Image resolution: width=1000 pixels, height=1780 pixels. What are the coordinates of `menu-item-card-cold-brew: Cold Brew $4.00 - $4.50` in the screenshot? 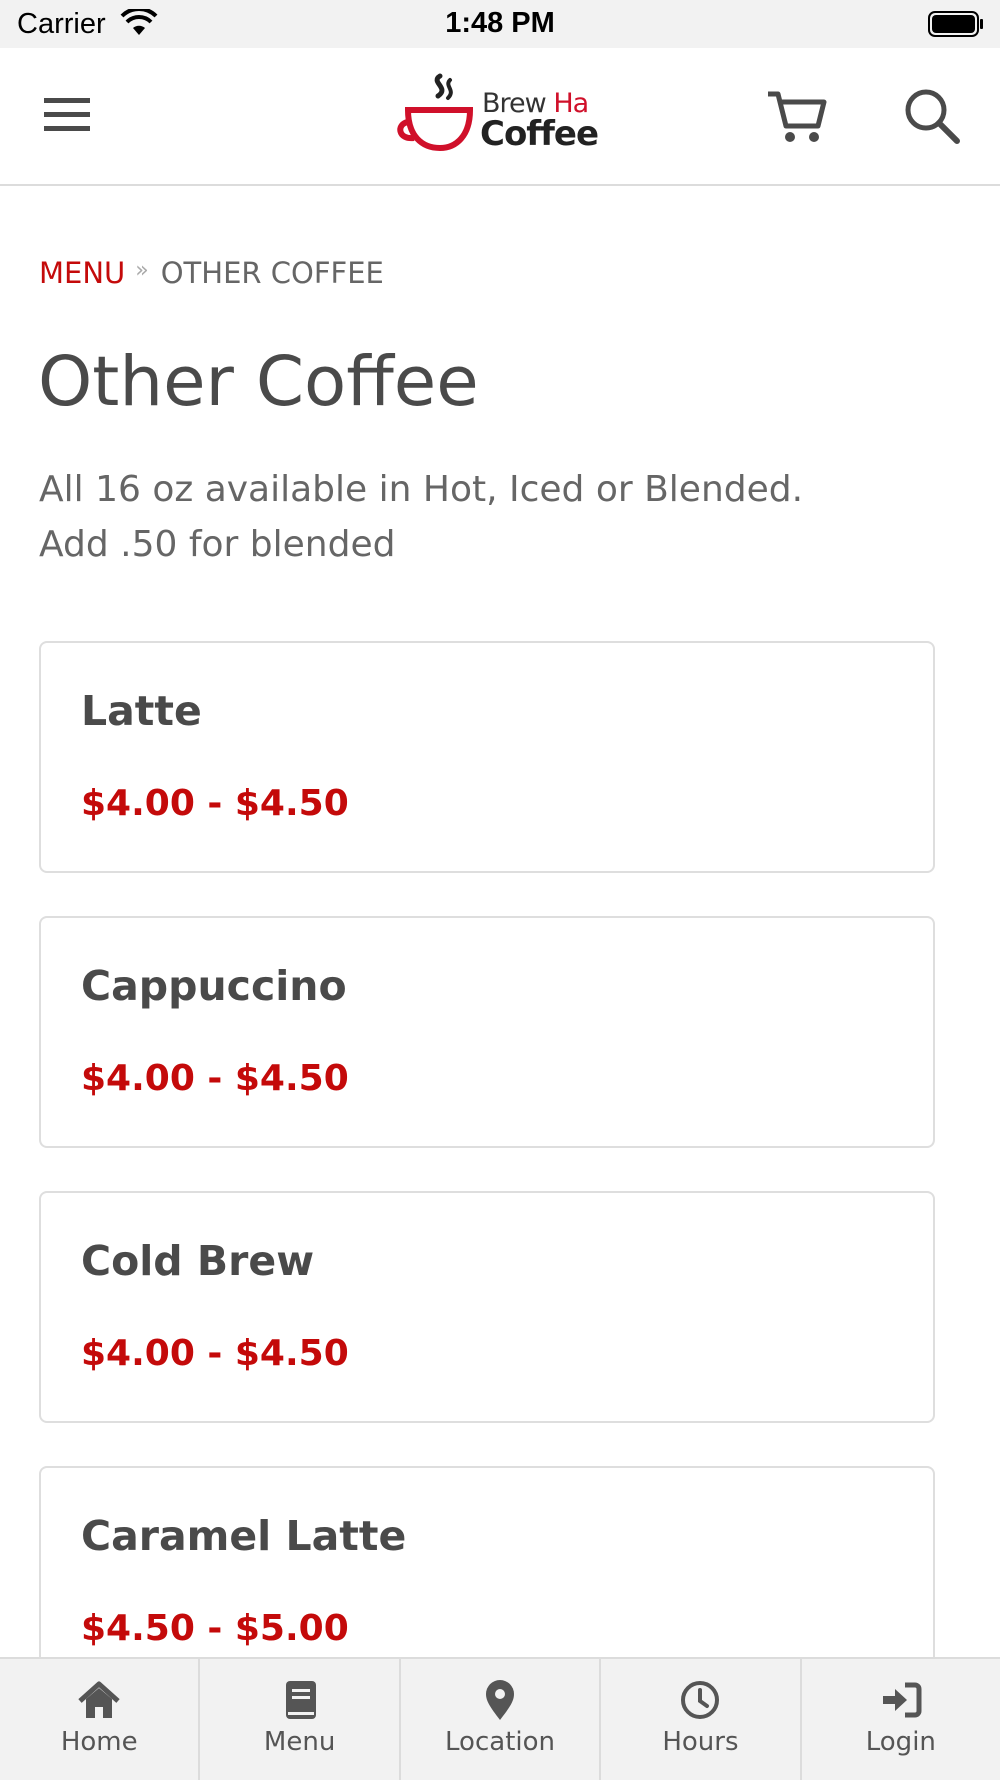 It's located at (487, 1307).